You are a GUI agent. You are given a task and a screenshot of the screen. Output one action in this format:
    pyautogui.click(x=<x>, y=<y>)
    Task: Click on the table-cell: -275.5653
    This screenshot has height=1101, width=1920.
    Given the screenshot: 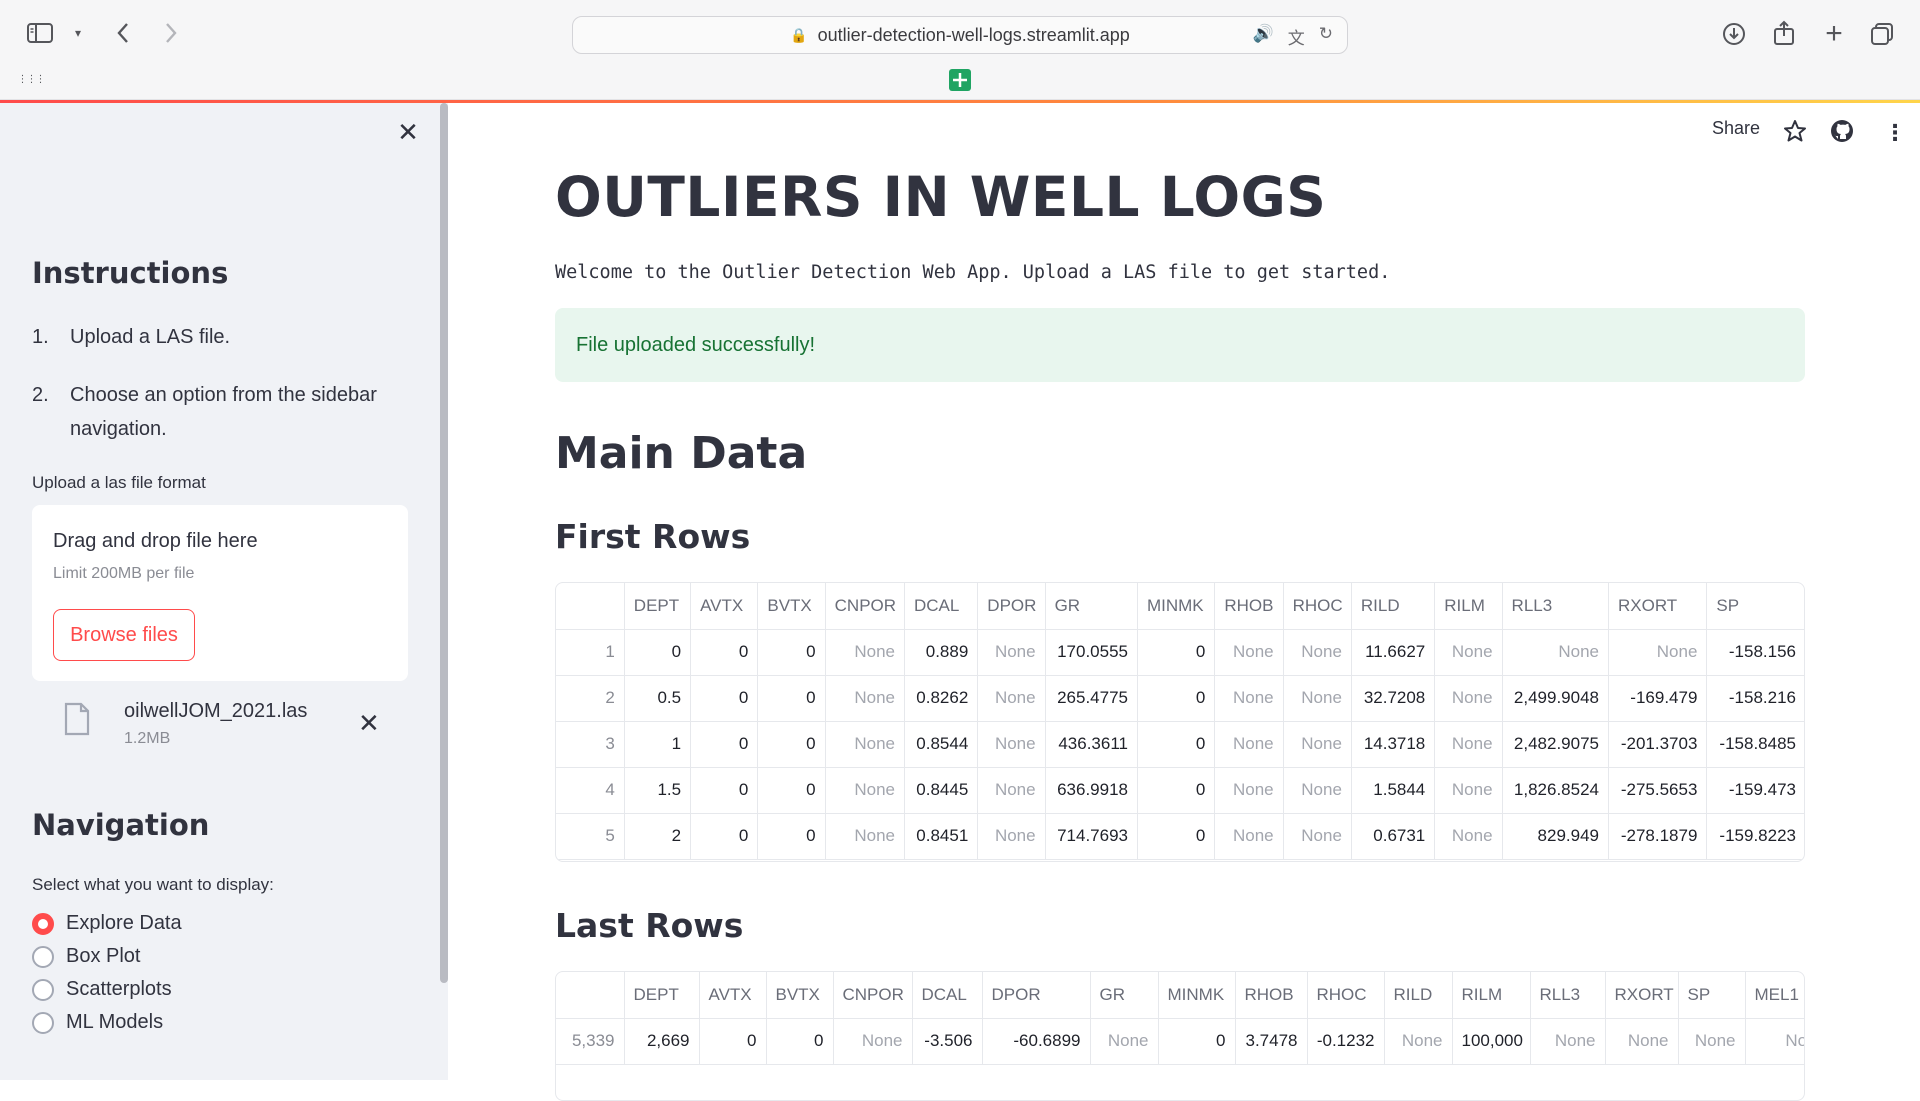 What is the action you would take?
    pyautogui.click(x=1658, y=790)
    